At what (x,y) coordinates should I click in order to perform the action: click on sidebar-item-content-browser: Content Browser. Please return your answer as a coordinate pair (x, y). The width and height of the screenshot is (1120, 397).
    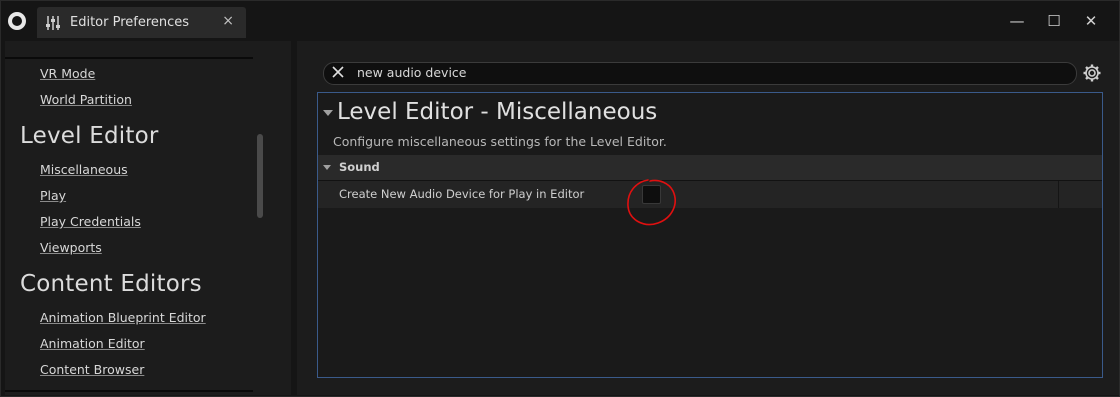
    Looking at the image, I should click on (92, 369).